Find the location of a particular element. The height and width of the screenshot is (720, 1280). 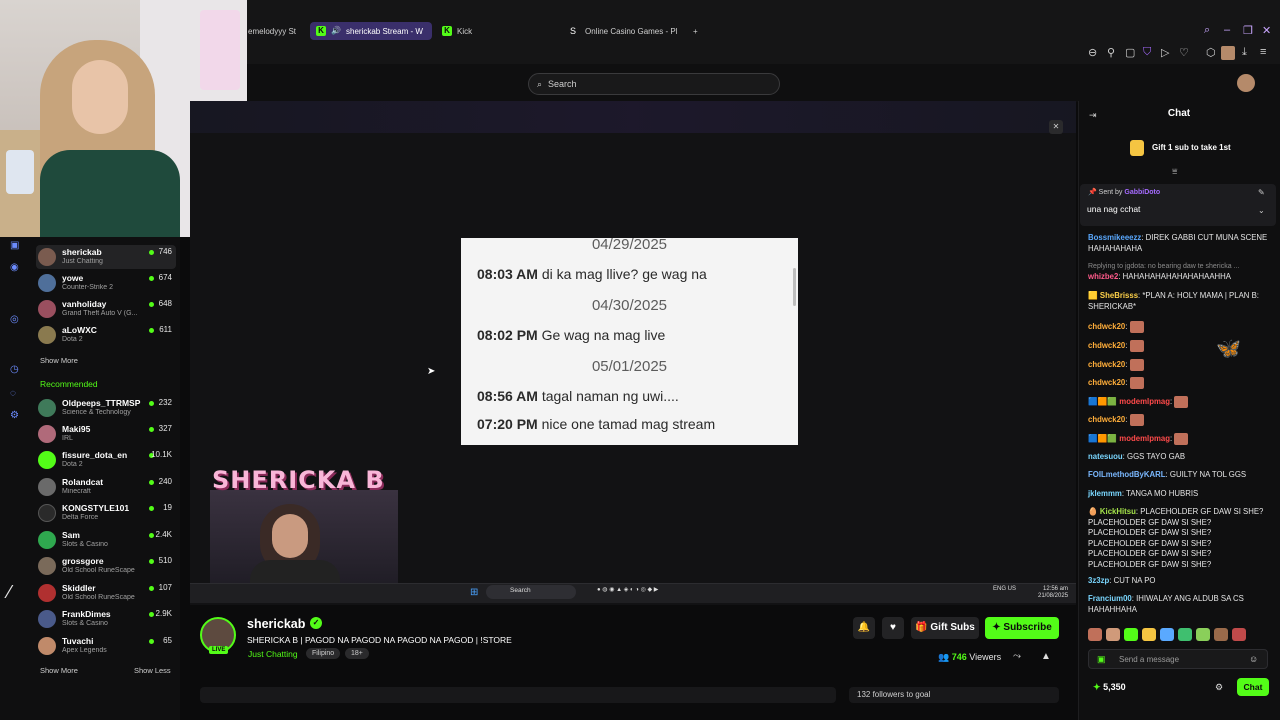

chevron-down-icon: ⌄ is located at coordinates (1261, 210).